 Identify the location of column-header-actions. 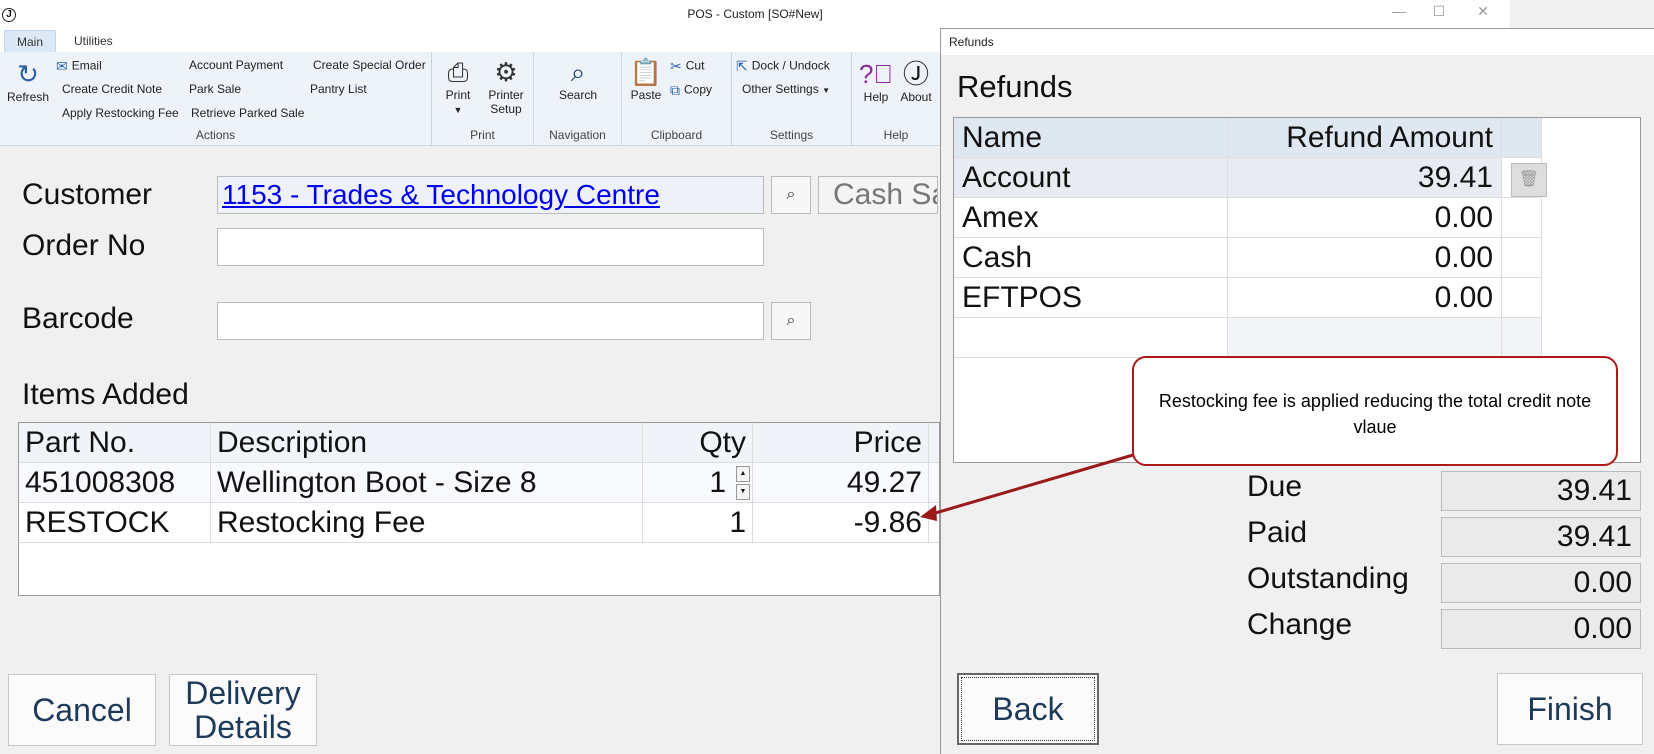
(1522, 138).